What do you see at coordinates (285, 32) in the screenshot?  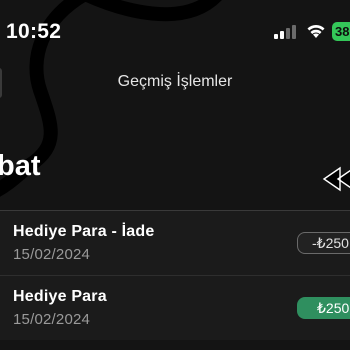 I see `signal-icon` at bounding box center [285, 32].